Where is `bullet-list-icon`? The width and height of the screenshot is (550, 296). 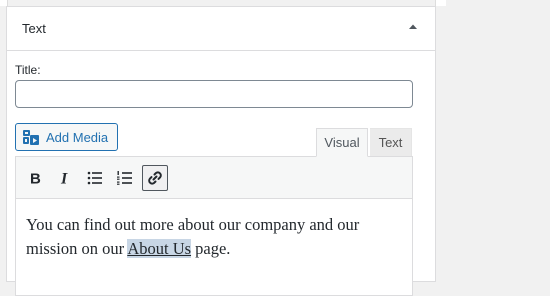 bullet-list-icon is located at coordinates (94, 177).